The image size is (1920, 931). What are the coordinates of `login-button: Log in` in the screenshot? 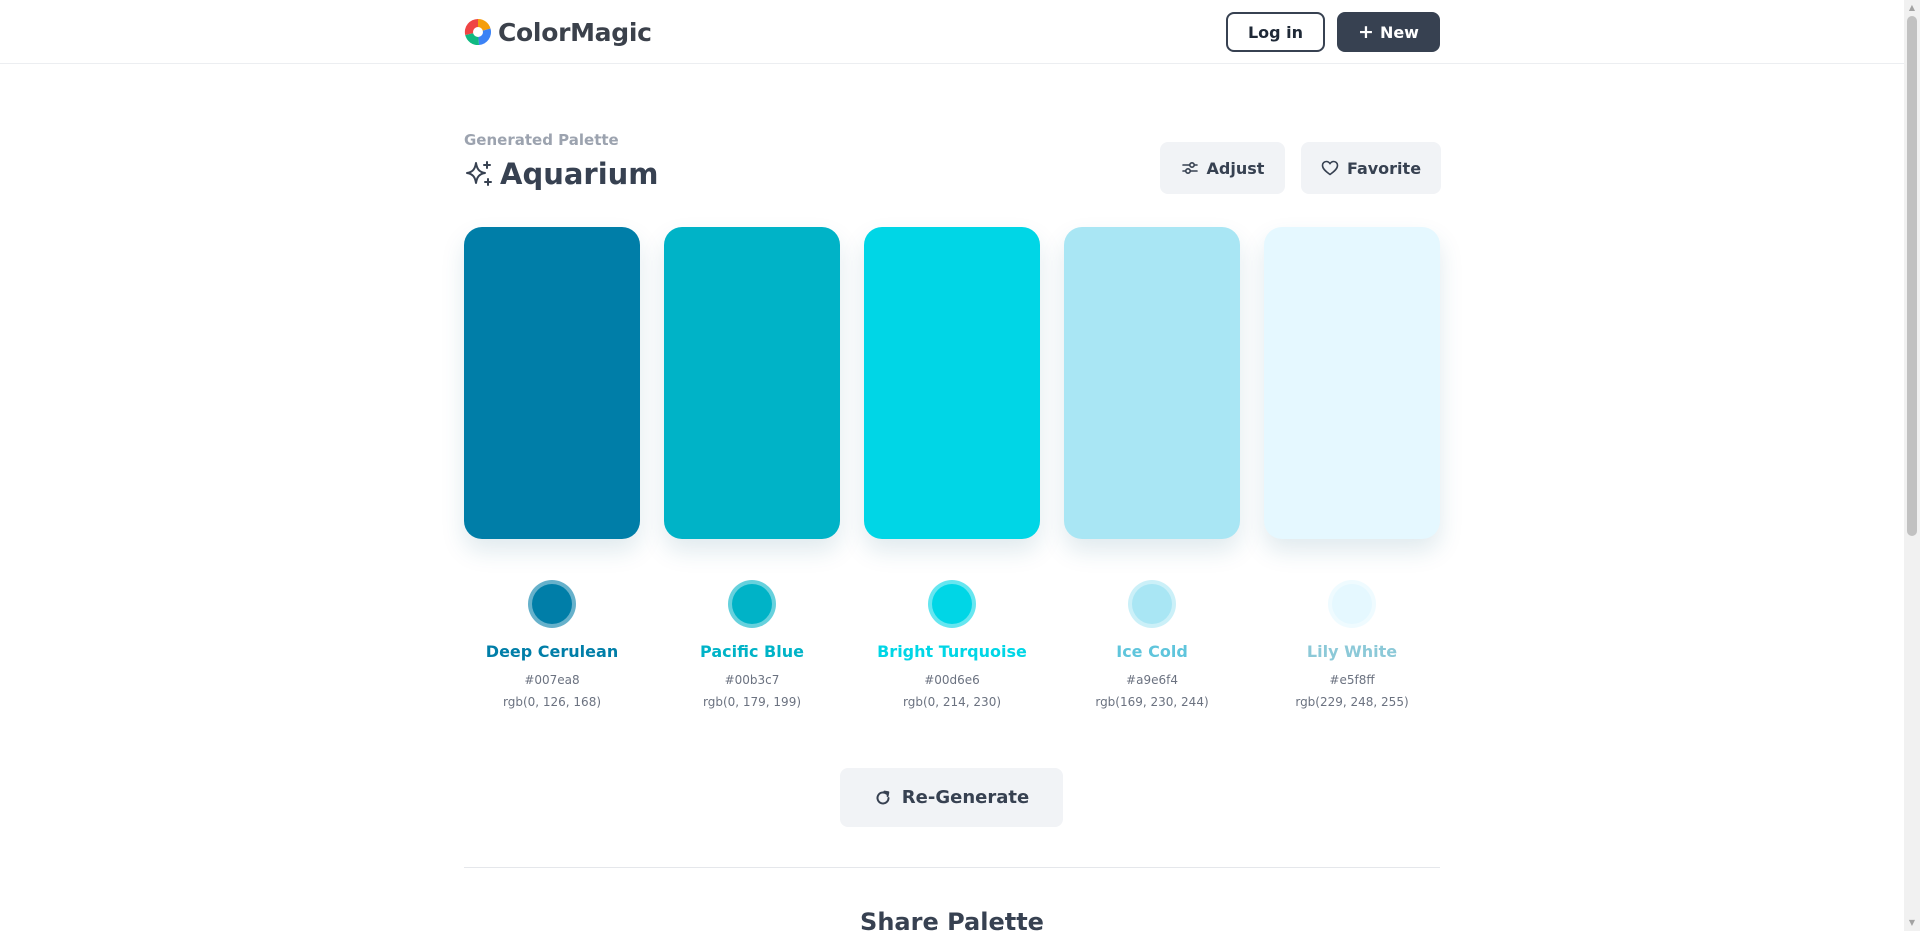 It's located at (1275, 32).